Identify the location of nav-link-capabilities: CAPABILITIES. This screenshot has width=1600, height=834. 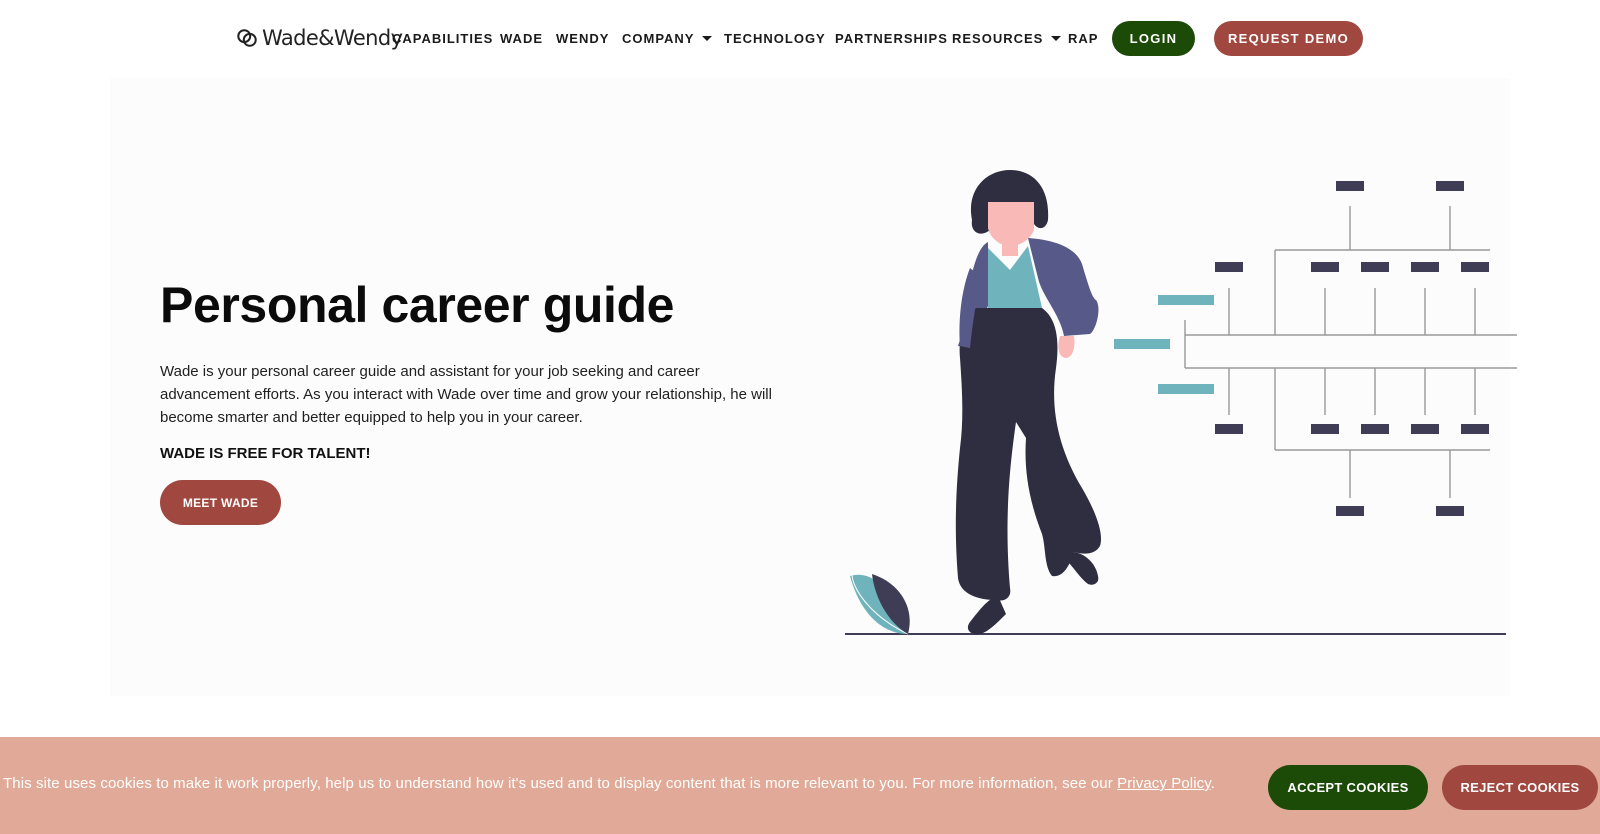
(442, 38).